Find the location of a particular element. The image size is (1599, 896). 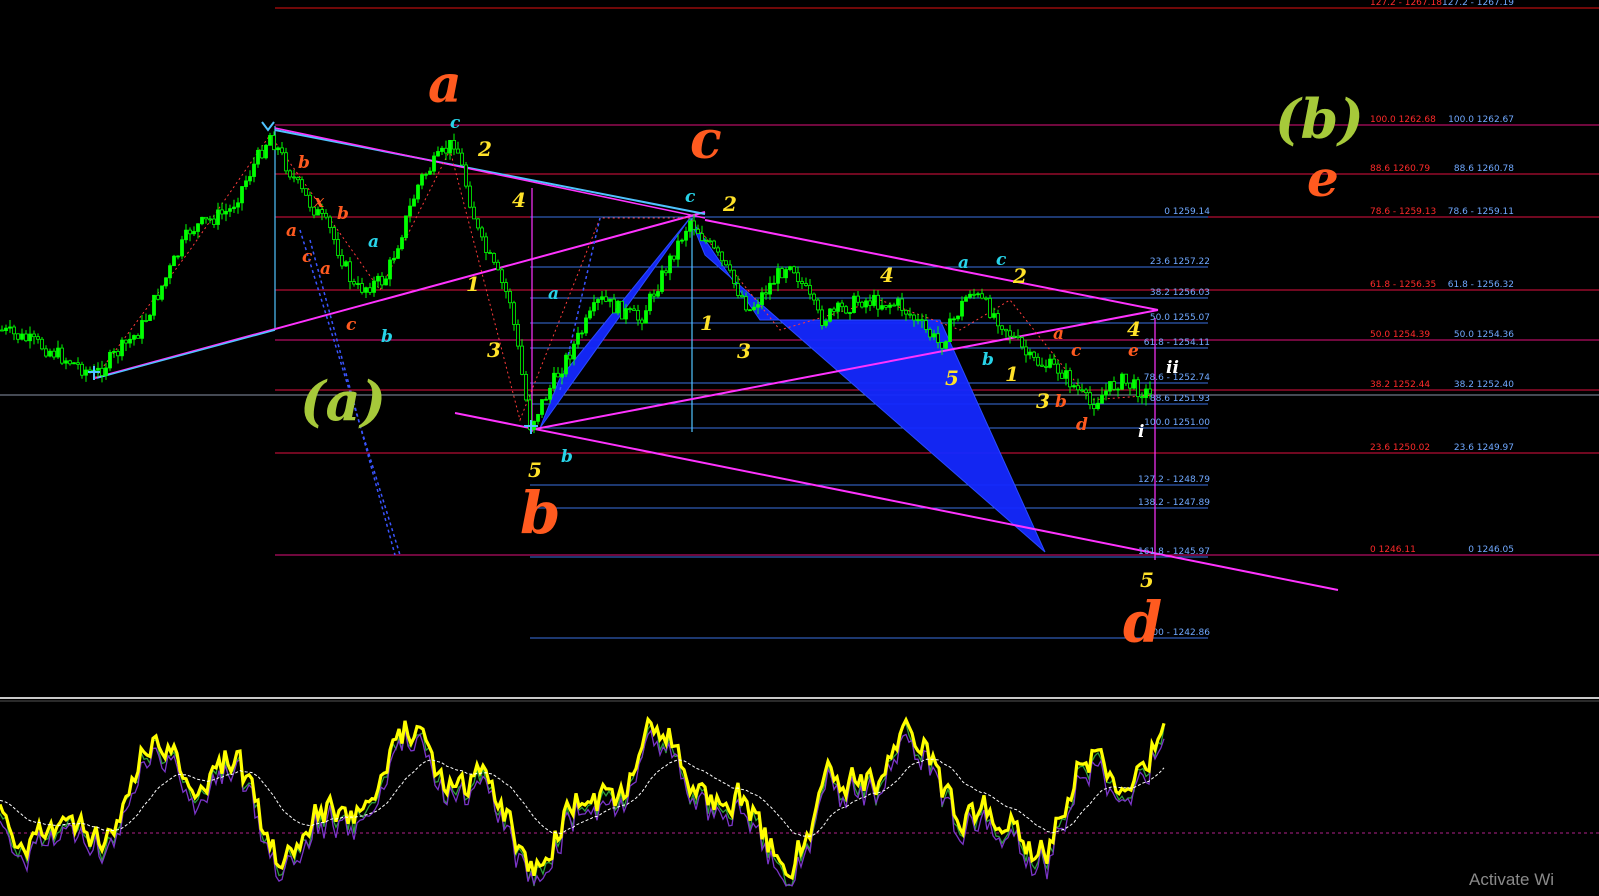

fib-right-red-label: 23.6 1250.02 is located at coordinates (1400, 448).